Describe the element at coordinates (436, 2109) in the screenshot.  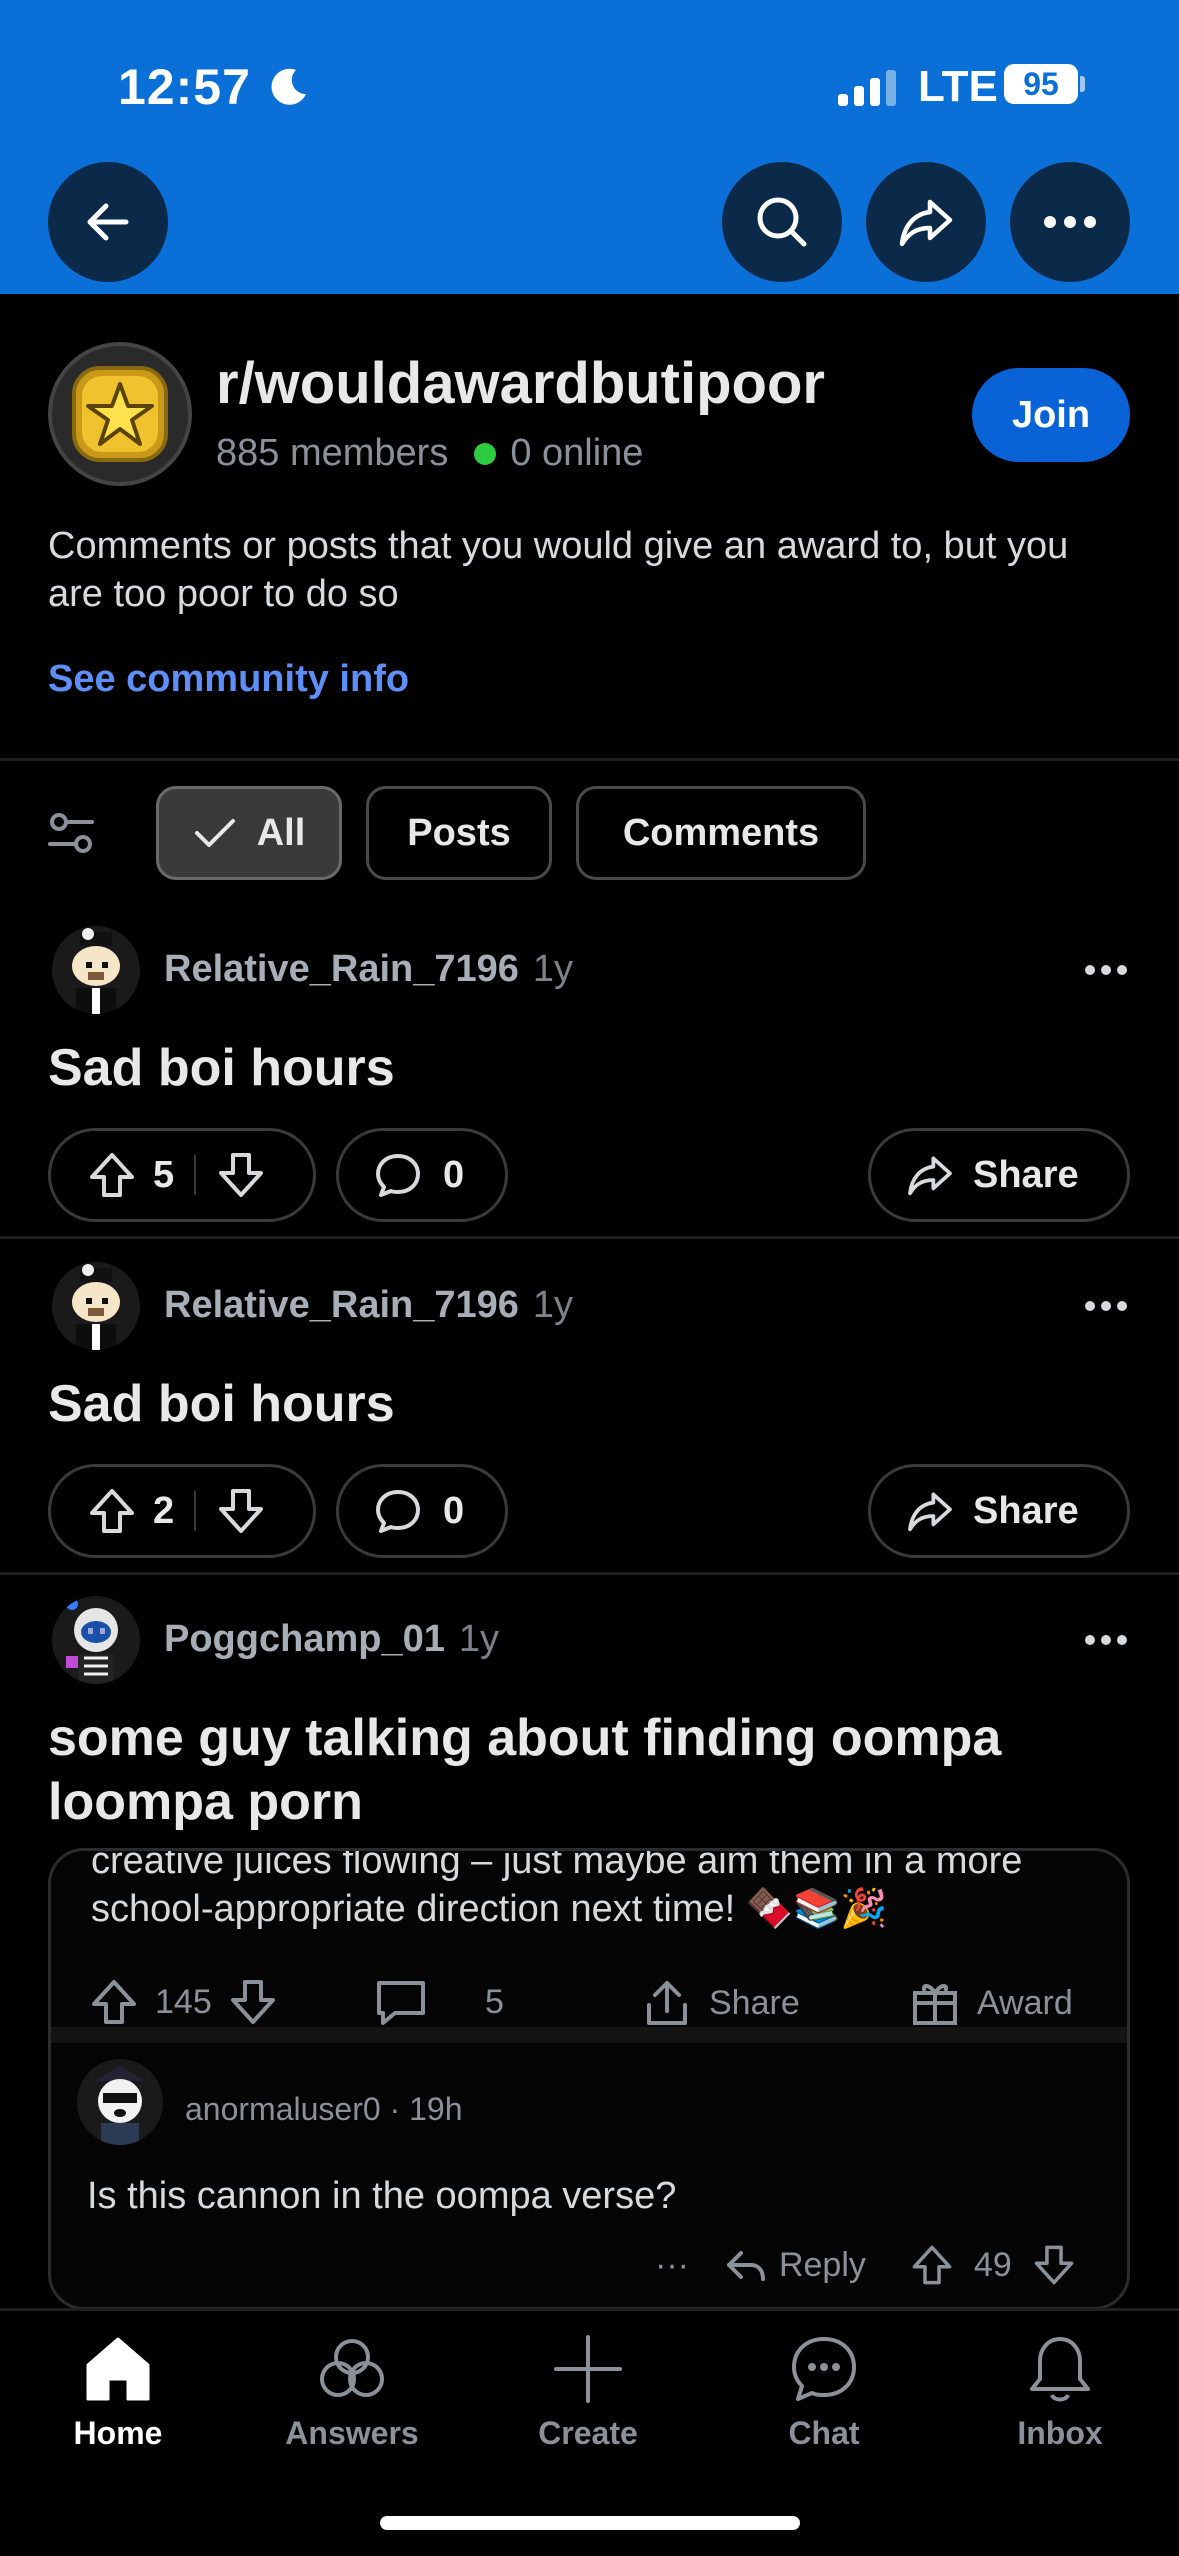
I see `comment-age: 19h` at that location.